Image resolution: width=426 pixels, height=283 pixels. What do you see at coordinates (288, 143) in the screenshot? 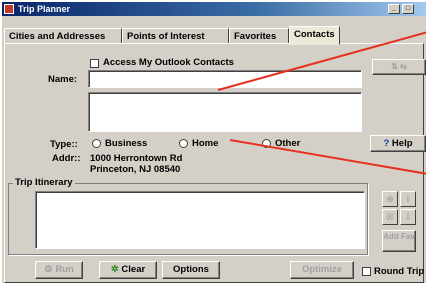
I see `type-other-label: Other` at bounding box center [288, 143].